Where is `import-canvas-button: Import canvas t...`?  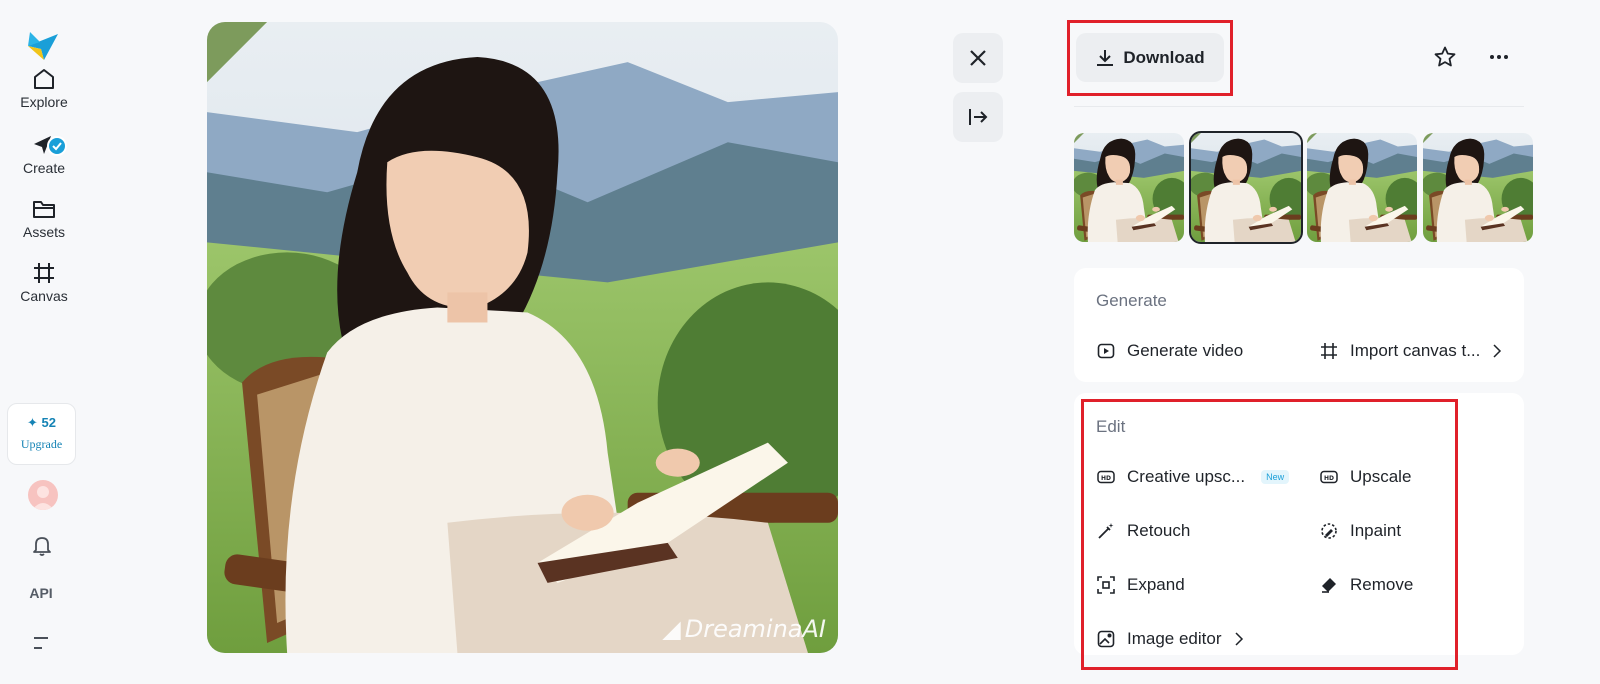
import-canvas-button: Import canvas t... is located at coordinates (1411, 351).